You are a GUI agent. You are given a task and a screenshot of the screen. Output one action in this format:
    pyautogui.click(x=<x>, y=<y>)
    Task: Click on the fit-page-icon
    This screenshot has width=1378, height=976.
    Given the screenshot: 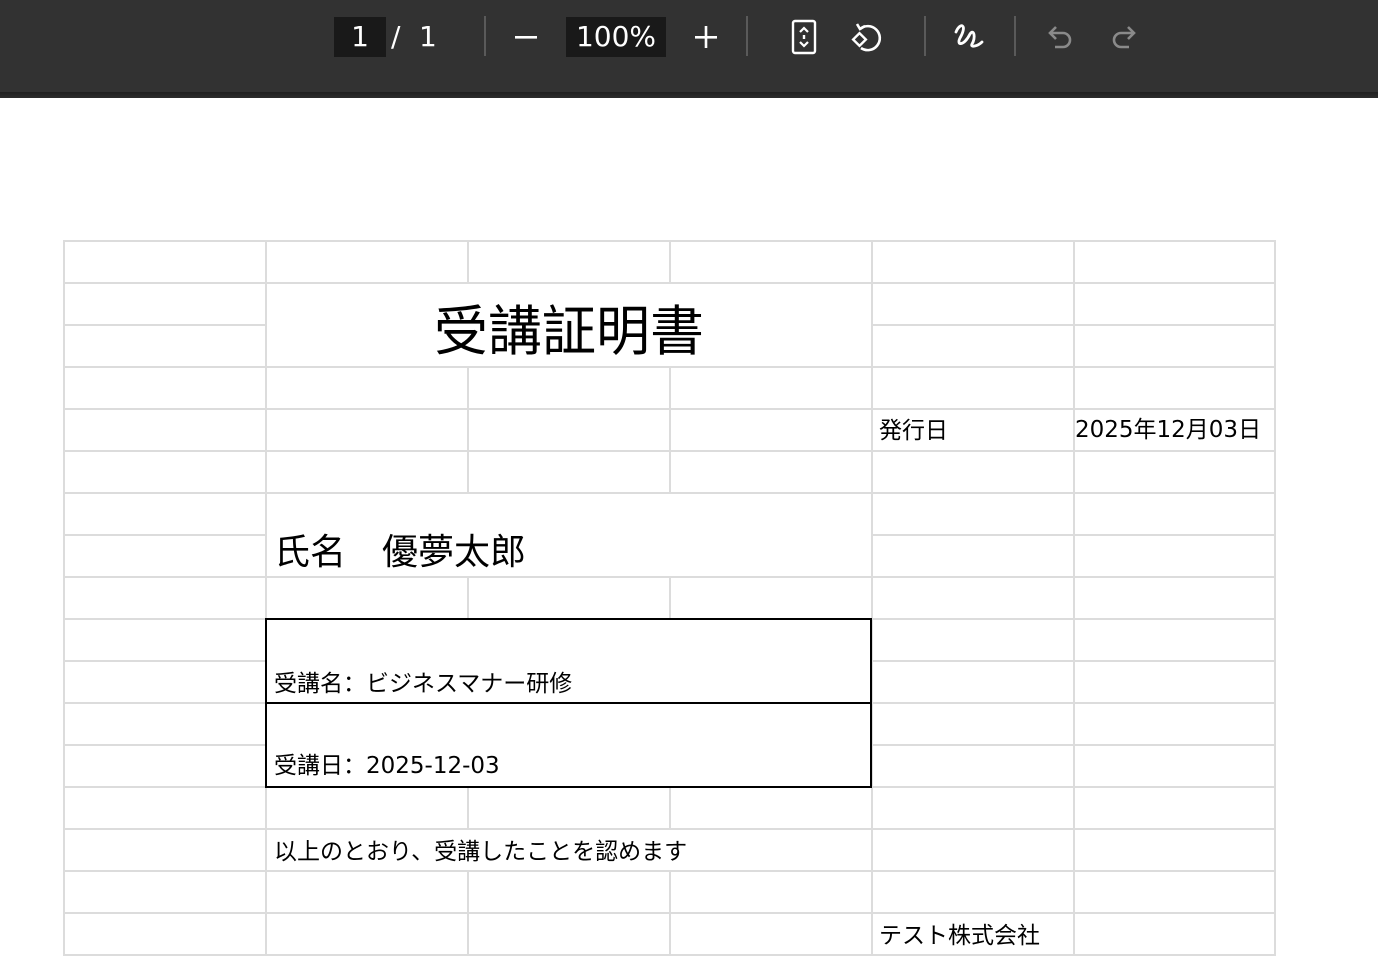 What is the action you would take?
    pyautogui.click(x=804, y=37)
    